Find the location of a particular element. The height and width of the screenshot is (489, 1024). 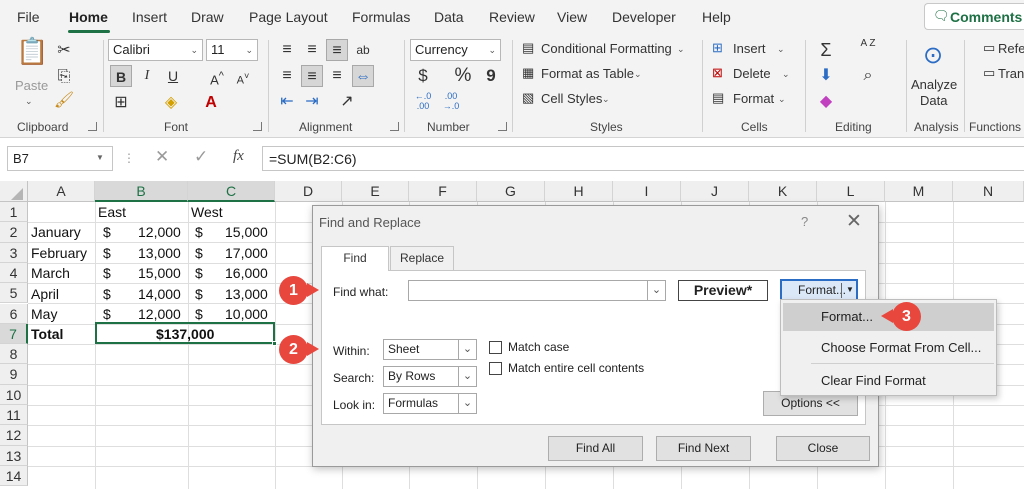

tab-data: Data is located at coordinates (449, 17).